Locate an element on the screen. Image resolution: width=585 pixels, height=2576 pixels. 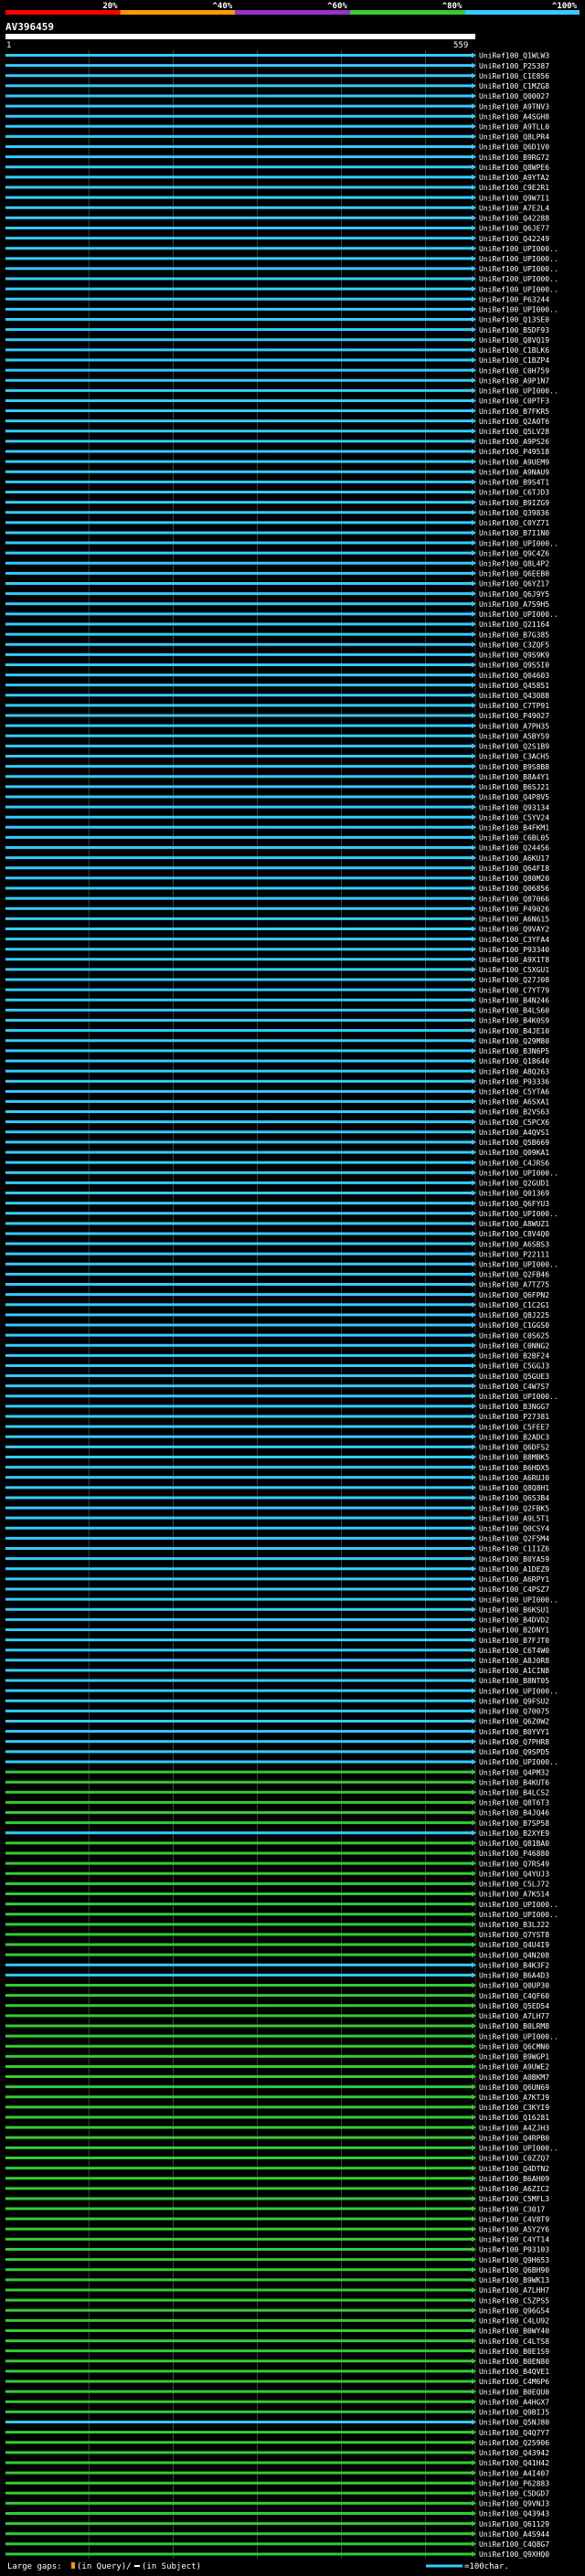
hit-label: UniRef100_C1I1Z6 is located at coordinates (514, 1549).